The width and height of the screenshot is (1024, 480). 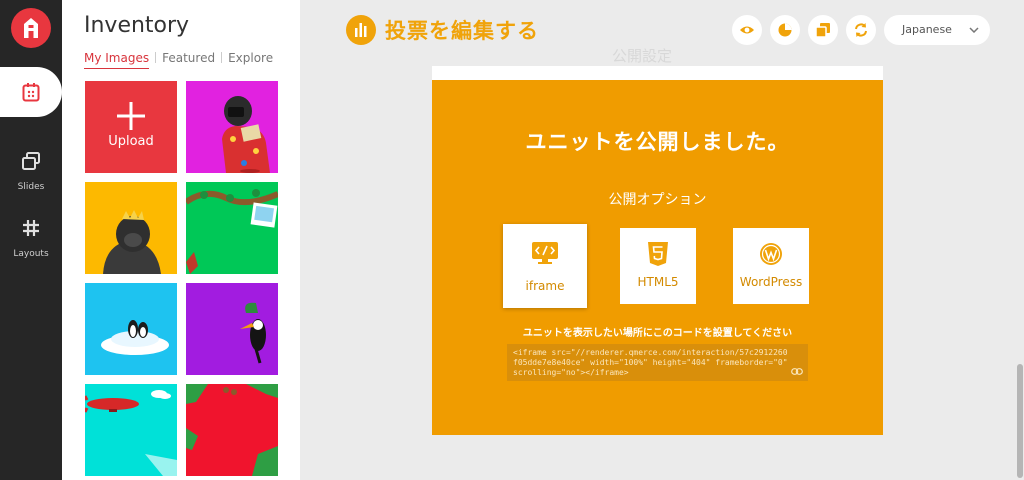 I want to click on sidebar-item-media, so click(x=31, y=92).